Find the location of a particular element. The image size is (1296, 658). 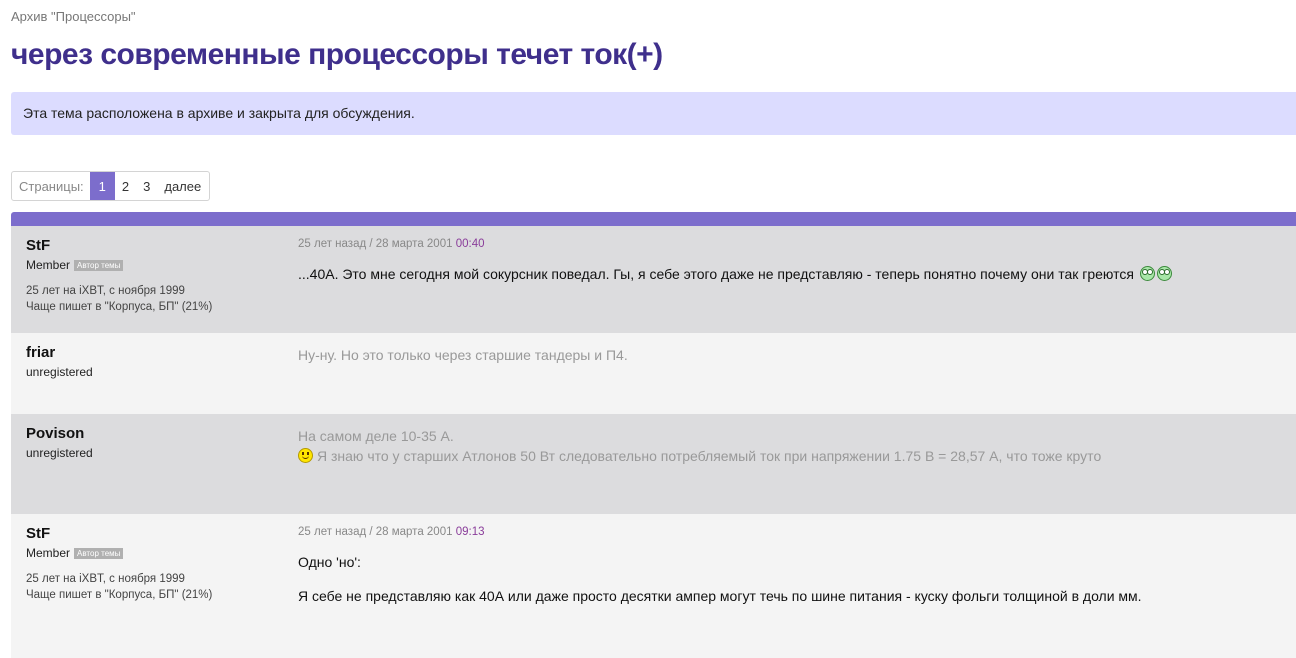

next-page-link: далее is located at coordinates (183, 186).